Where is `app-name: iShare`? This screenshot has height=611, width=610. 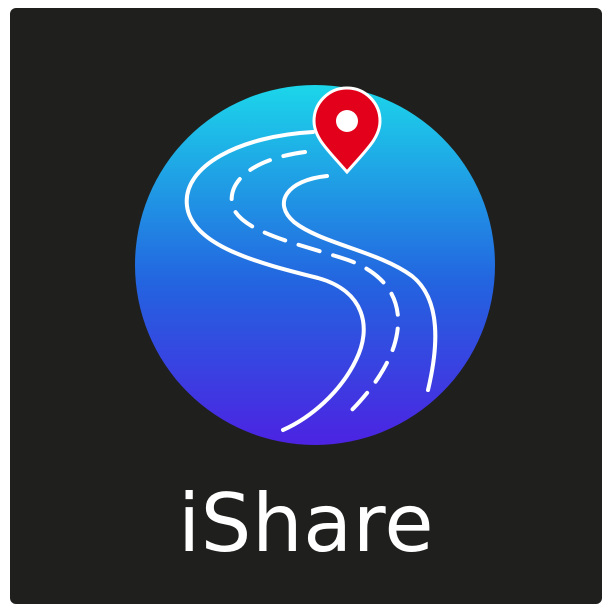 app-name: iShare is located at coordinates (306, 523).